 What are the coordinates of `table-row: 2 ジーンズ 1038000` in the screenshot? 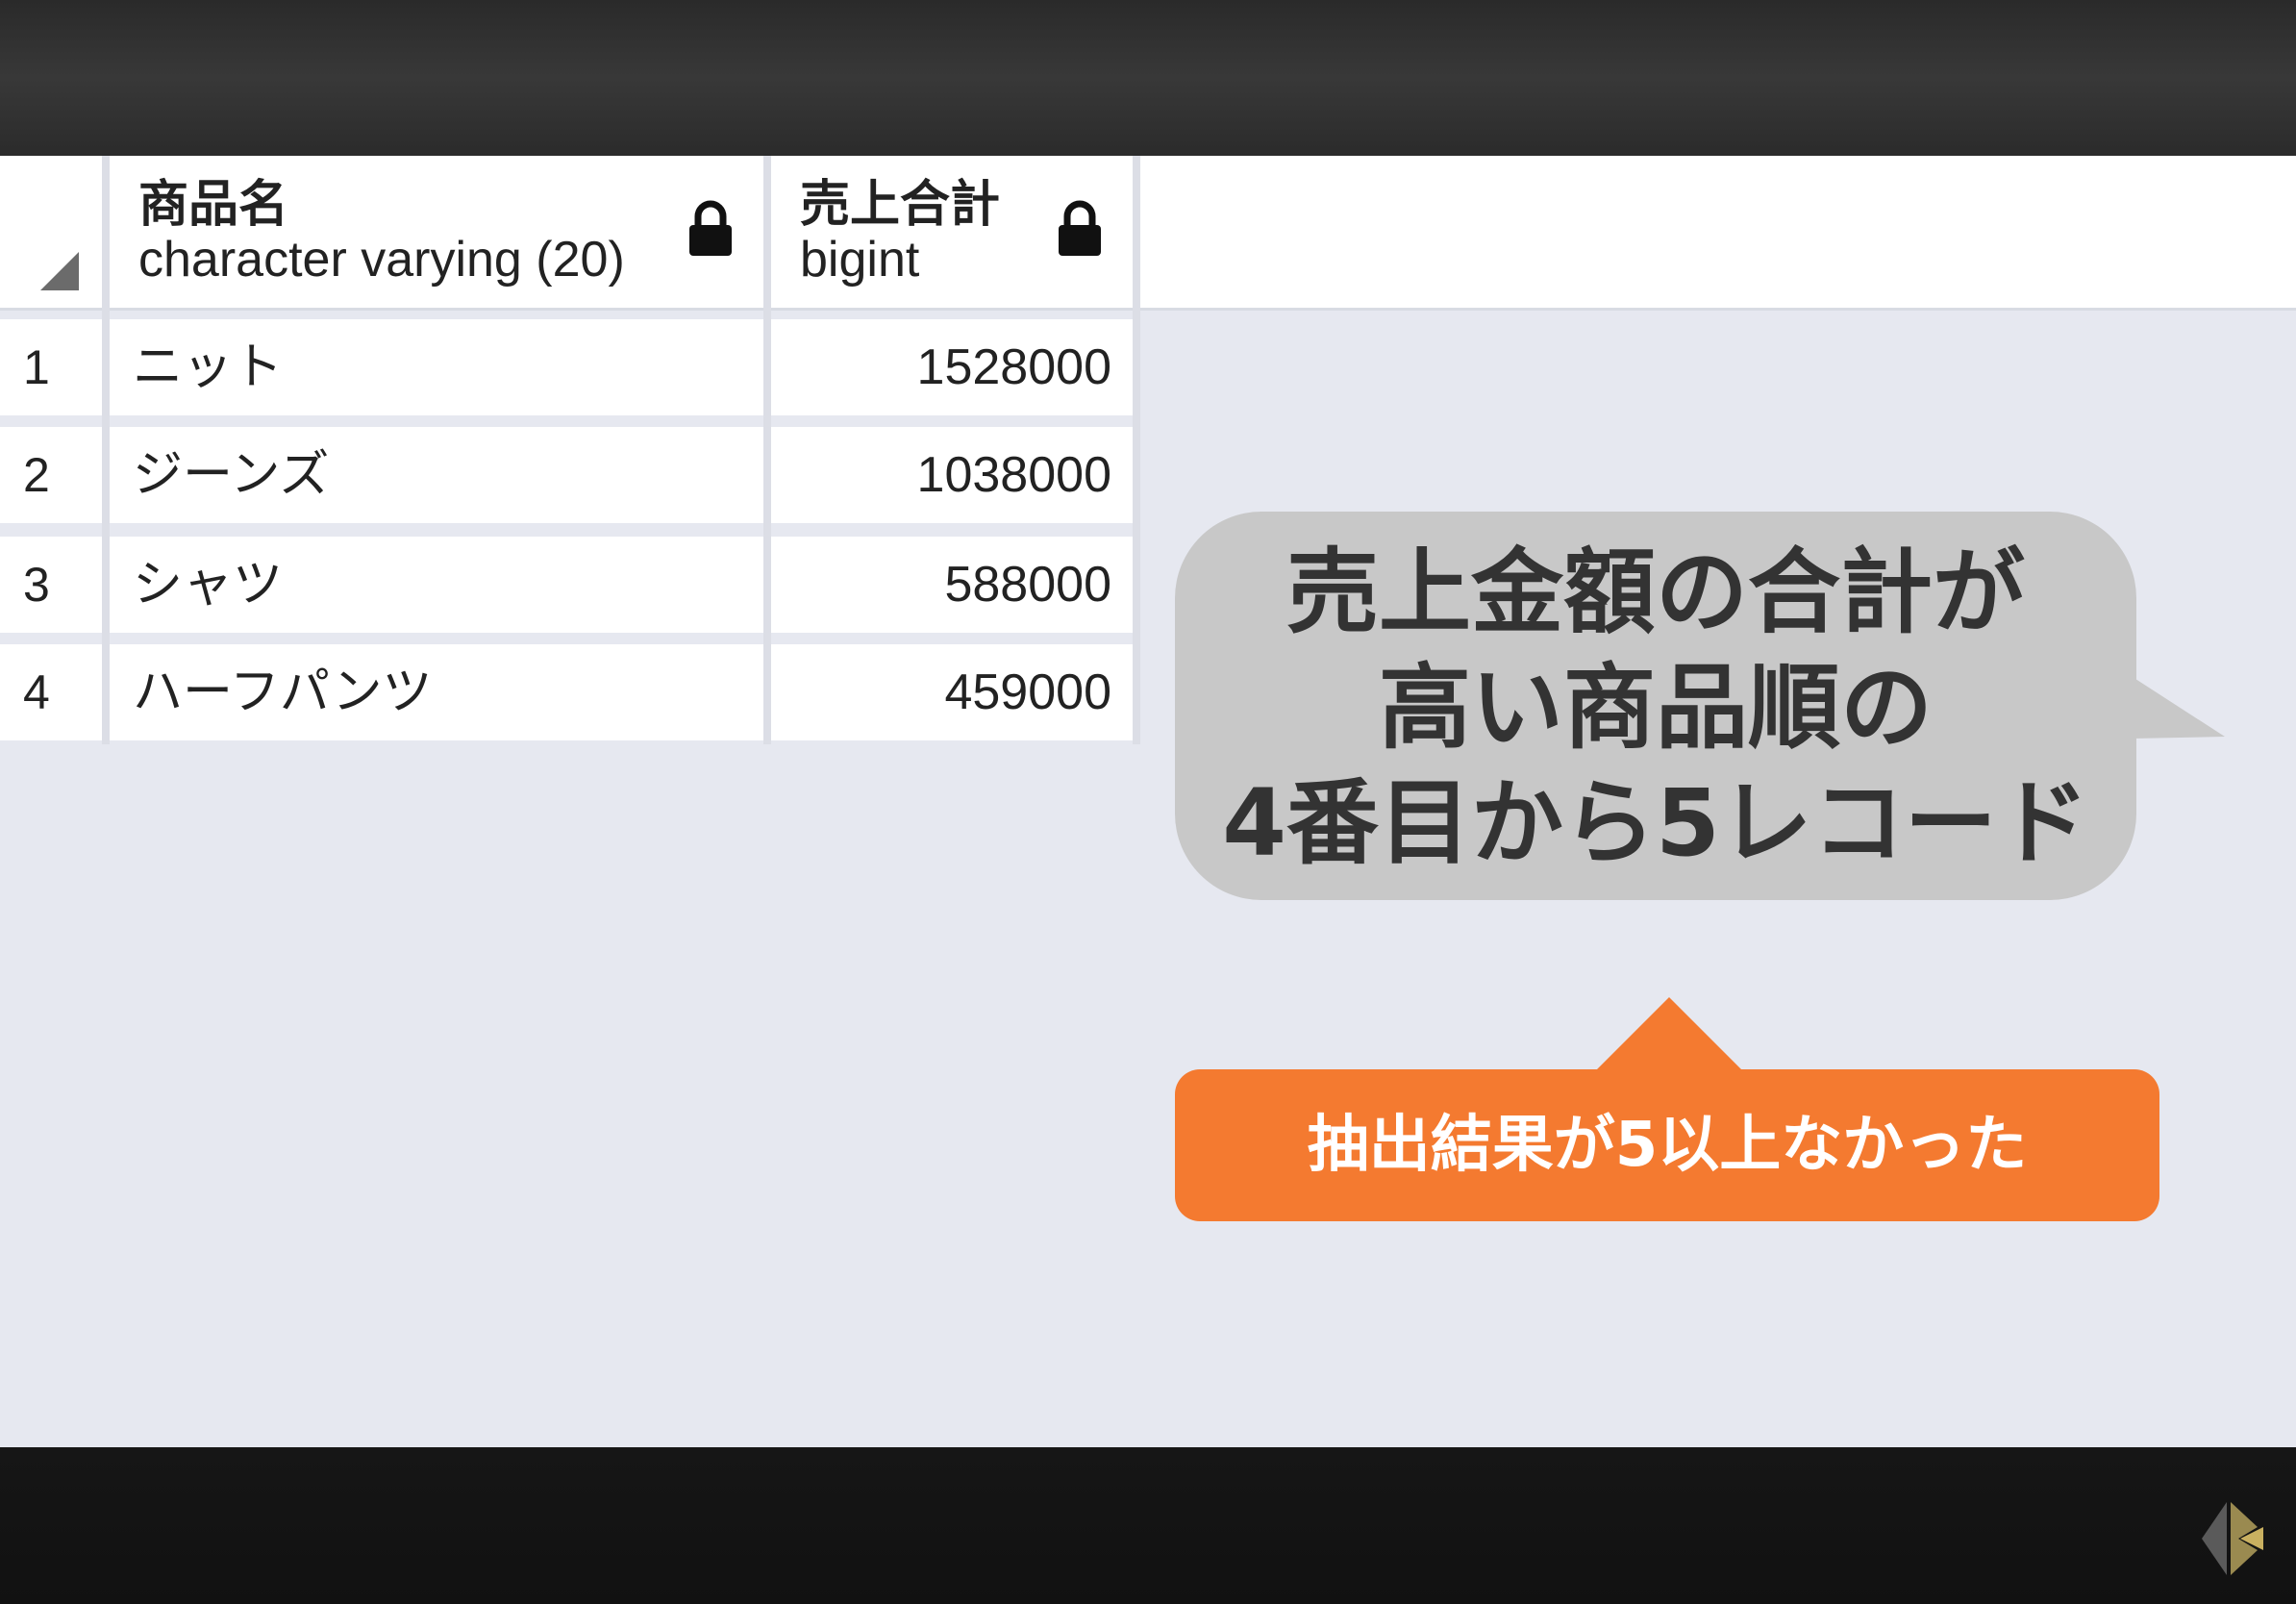 It's located at (566, 475).